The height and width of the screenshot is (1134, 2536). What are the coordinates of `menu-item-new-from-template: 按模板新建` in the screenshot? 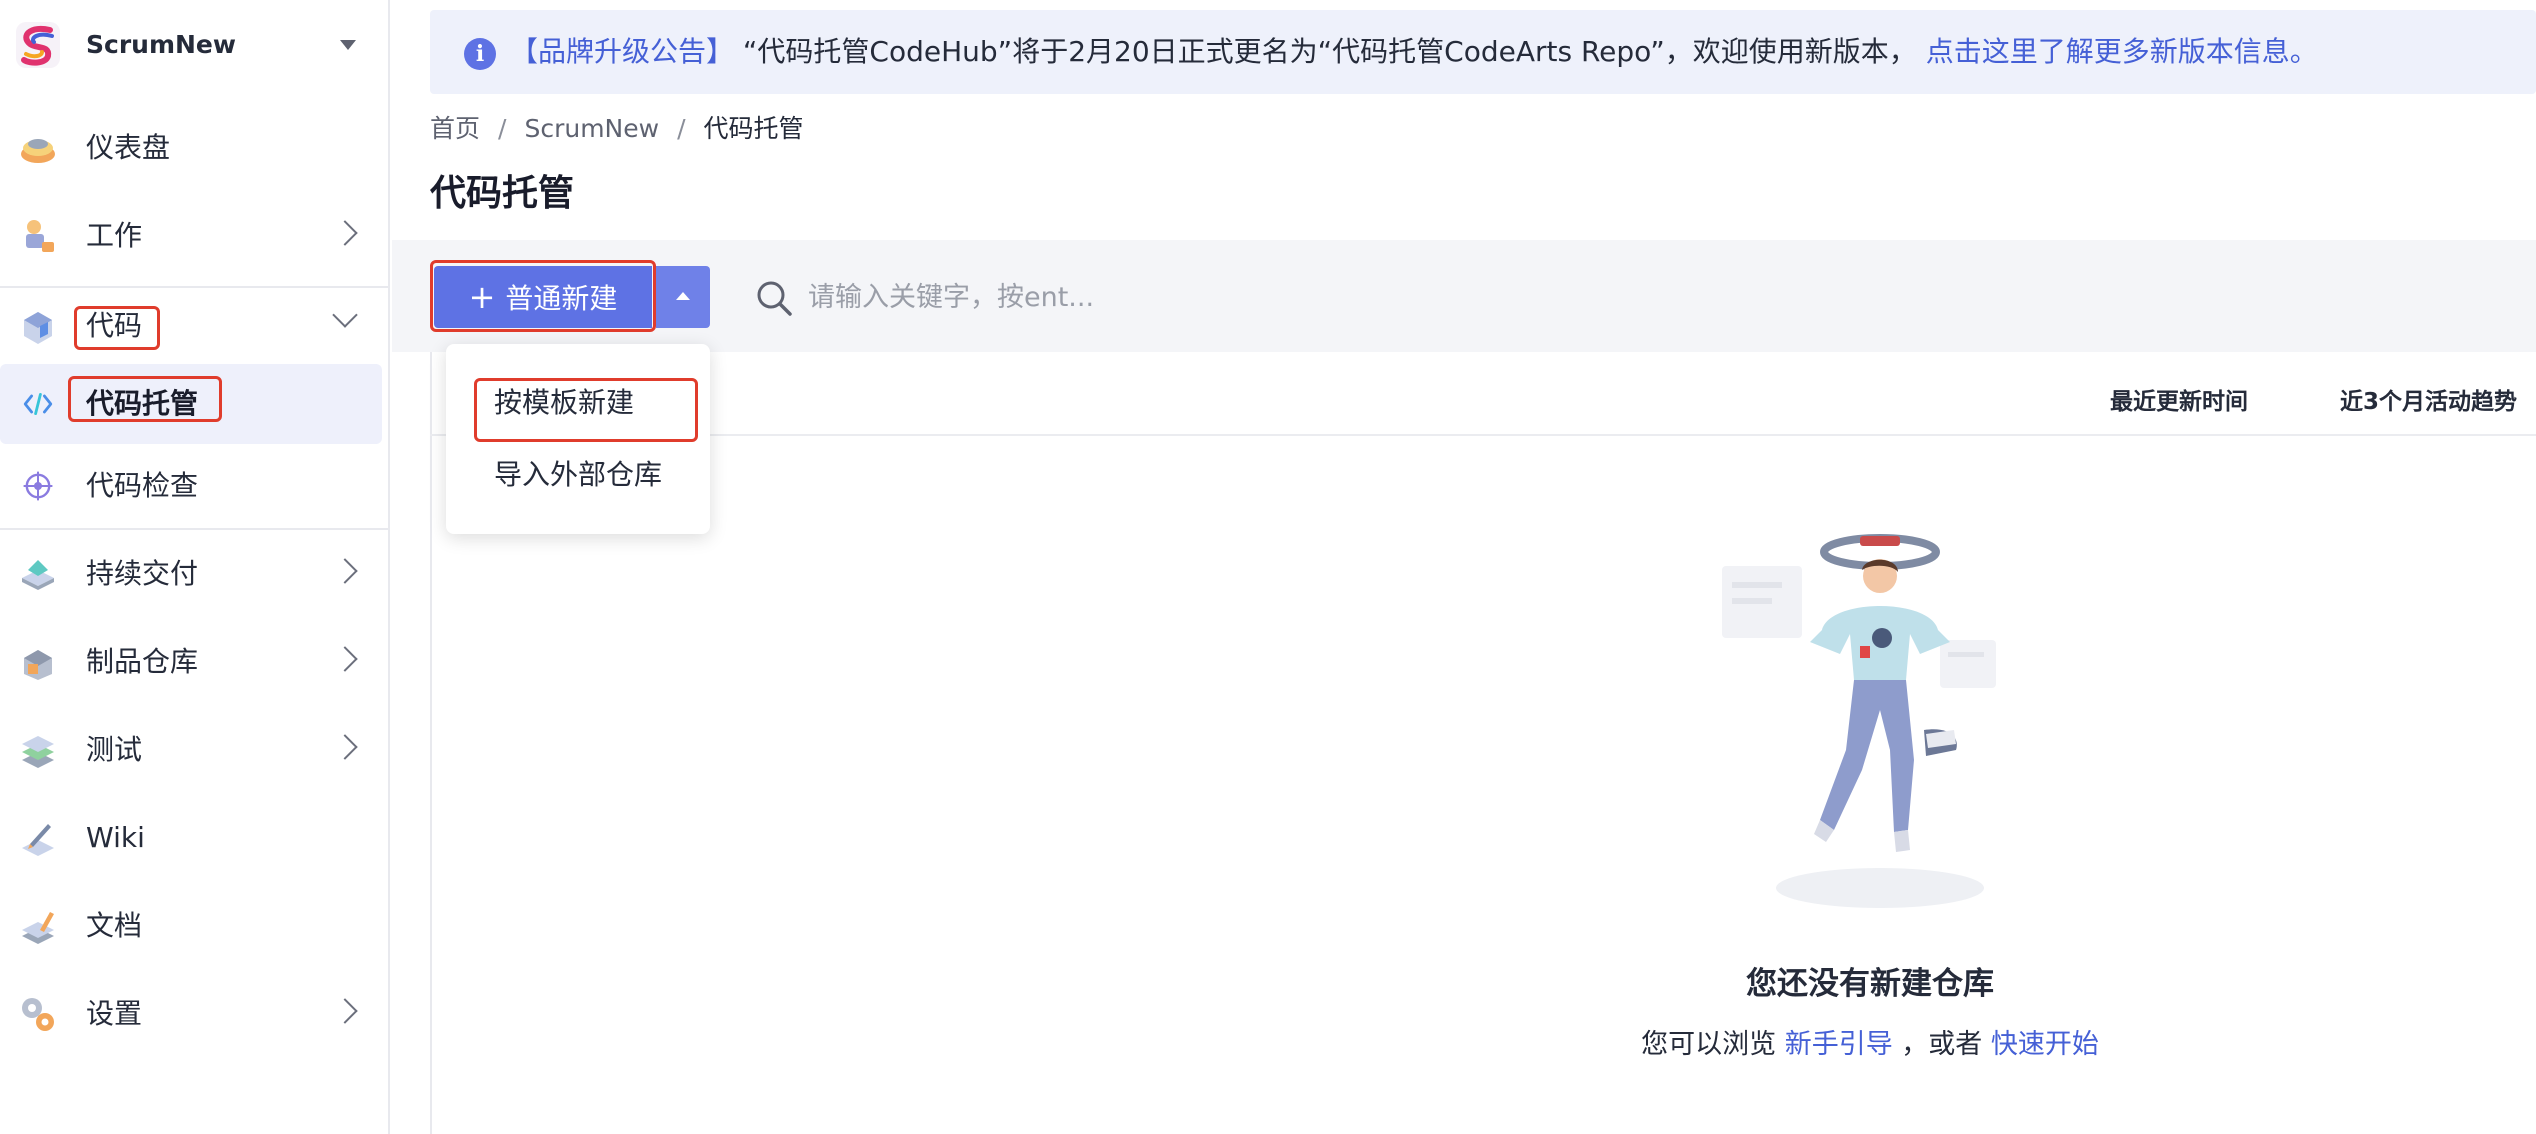 It's located at (564, 403).